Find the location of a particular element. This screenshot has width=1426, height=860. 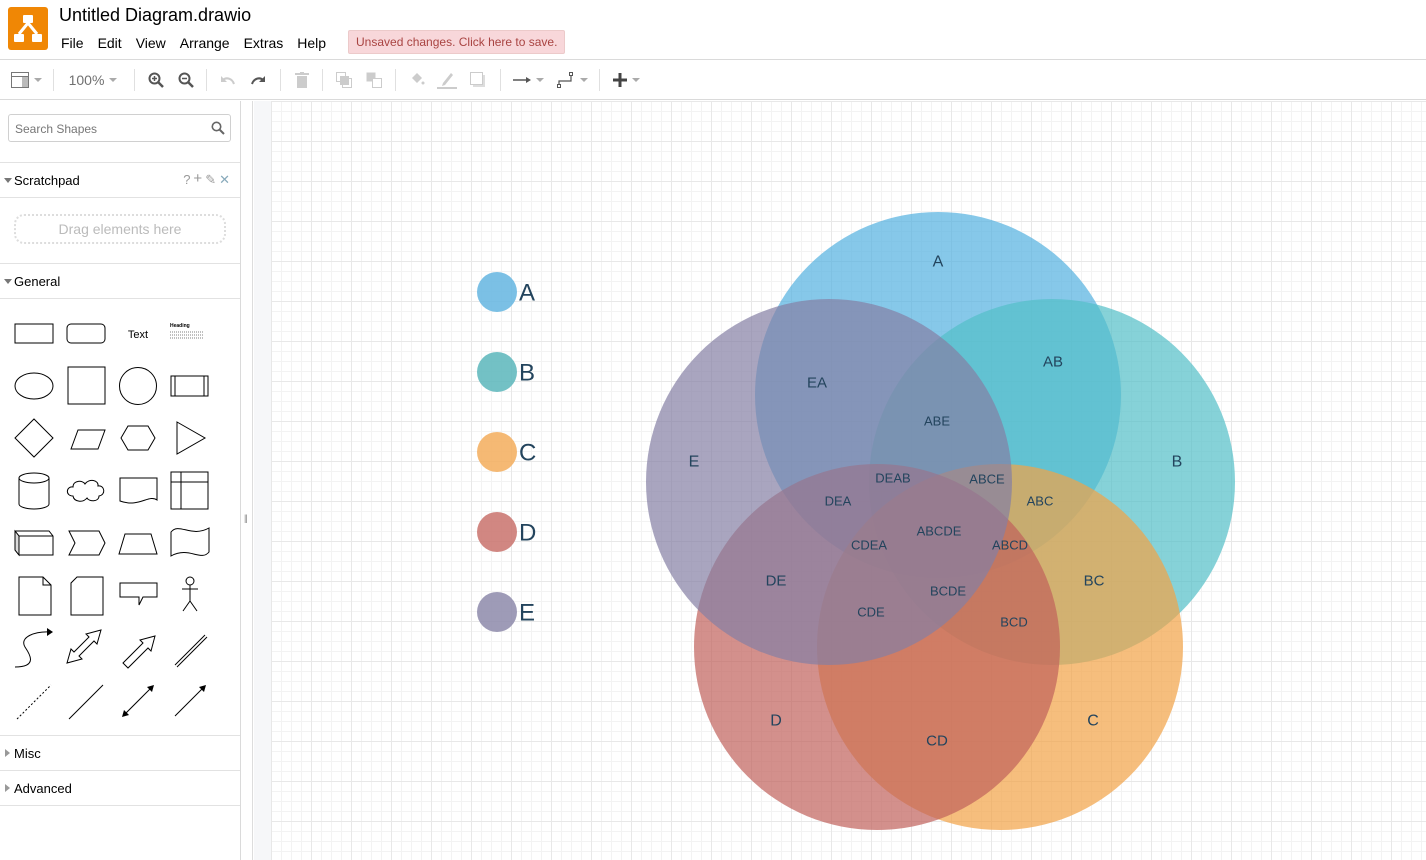

chevron-down-icon is located at coordinates (539, 80).